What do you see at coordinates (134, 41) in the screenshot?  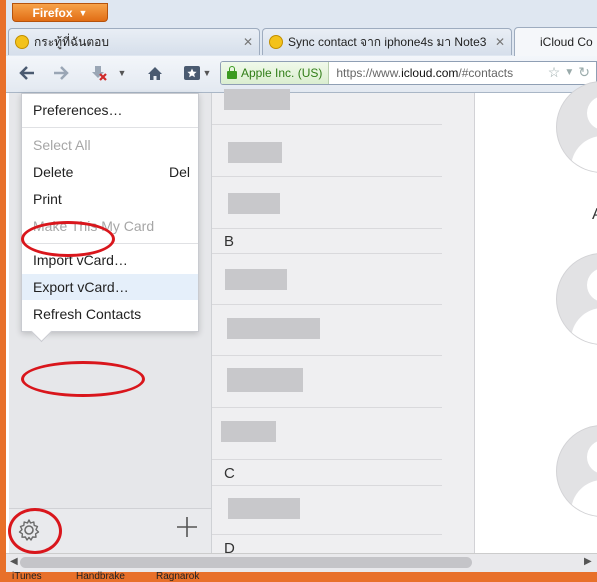 I see `tab-my-replies: กระทู้ที่ฉันตอบ ✕` at bounding box center [134, 41].